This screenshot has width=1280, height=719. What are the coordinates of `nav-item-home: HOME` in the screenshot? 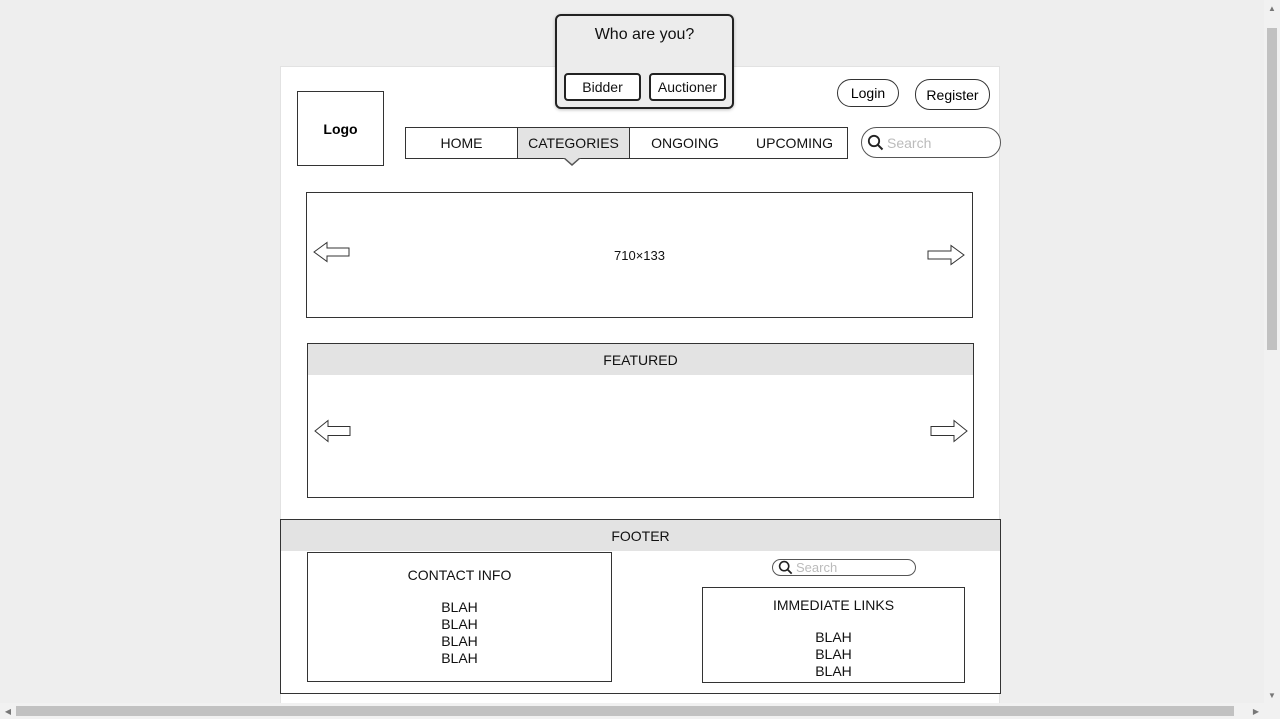 It's located at (461, 143).